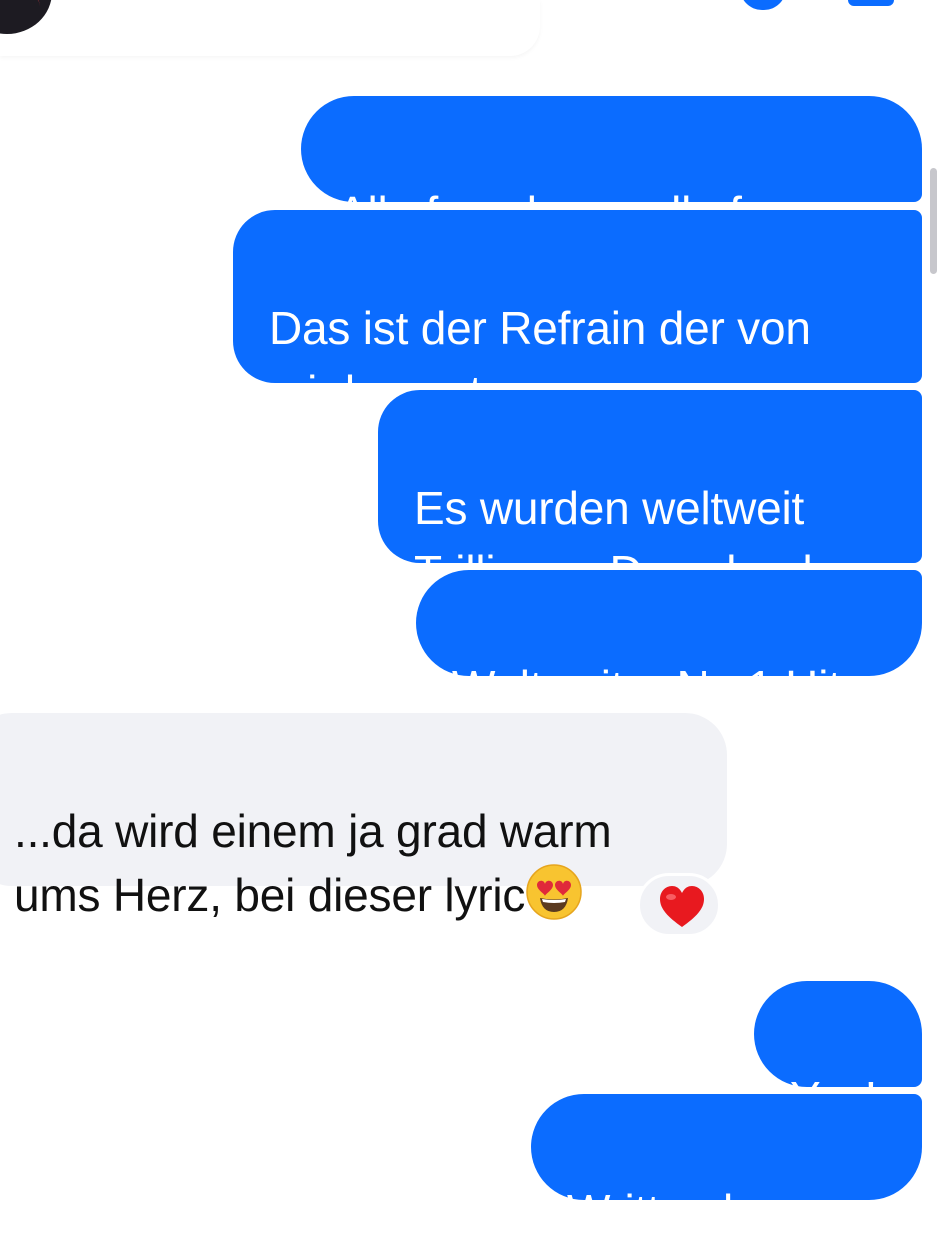 This screenshot has height=1260, width=945. I want to click on message-bubble-outgoing: Yes!, so click(838, 1052).